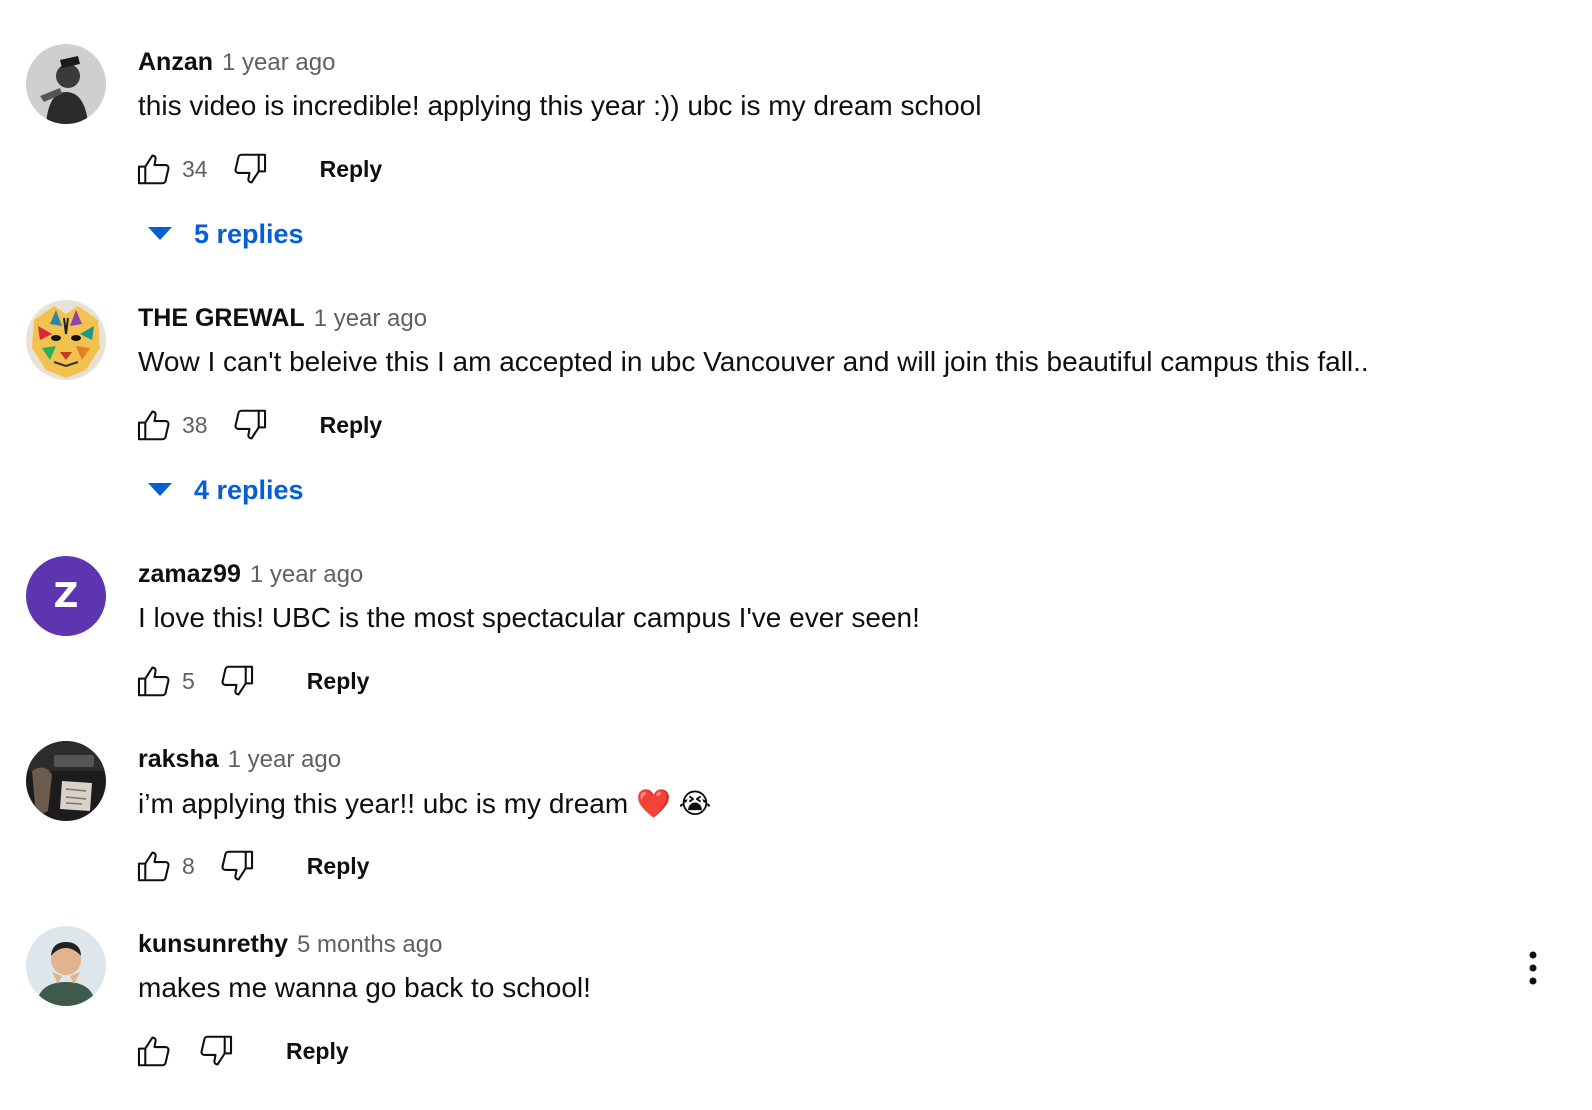 Image resolution: width=1592 pixels, height=1110 pixels. I want to click on comment-actions: 5 Reply, so click(251, 681).